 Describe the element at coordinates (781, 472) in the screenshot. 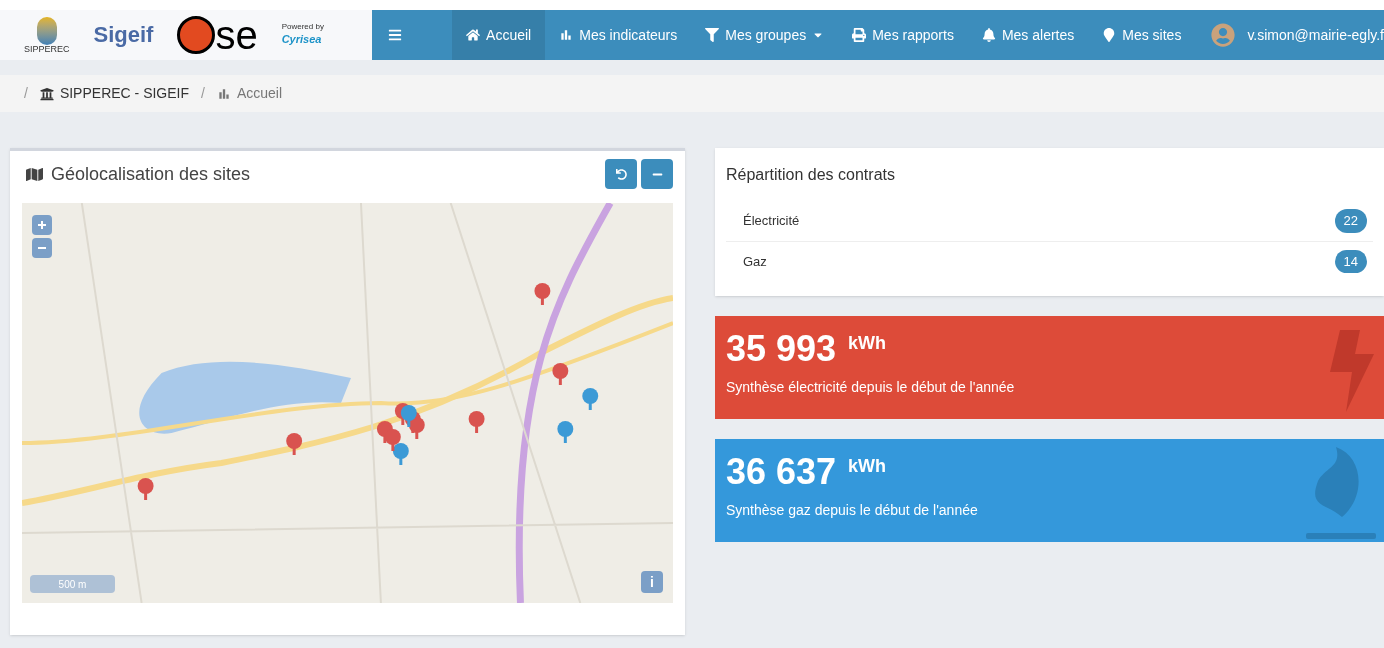

I see `stat-value: 36 637` at that location.